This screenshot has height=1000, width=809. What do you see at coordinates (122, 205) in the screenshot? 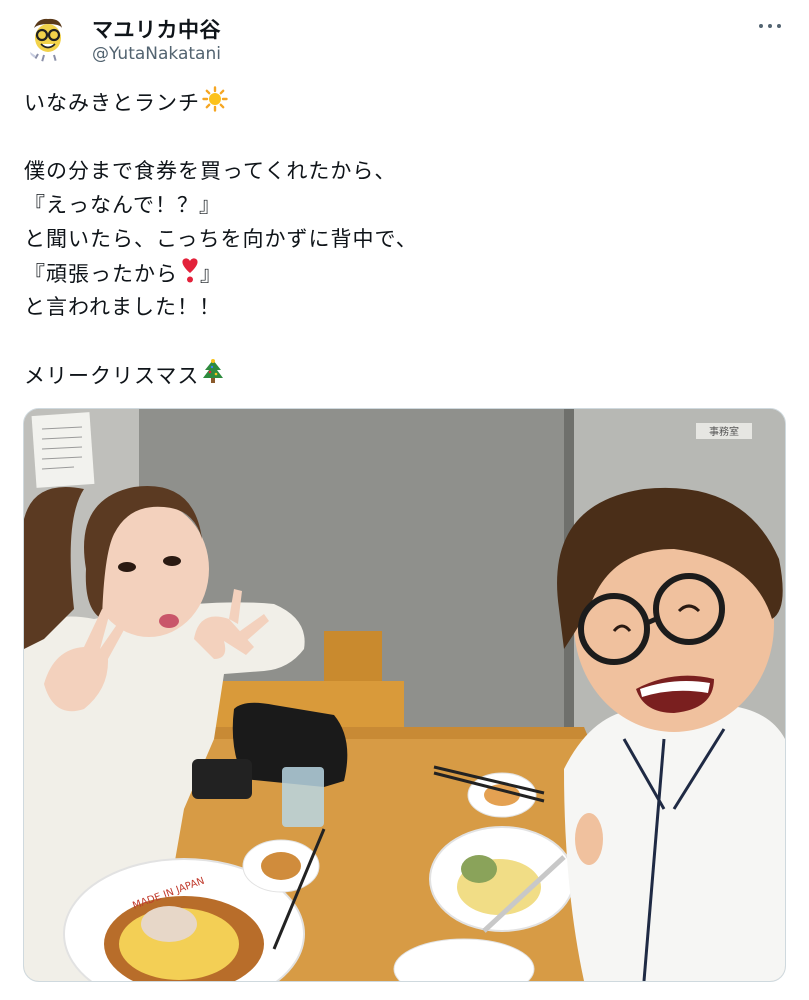
I see `tweet-line-4: 『えっなんで！？』` at bounding box center [122, 205].